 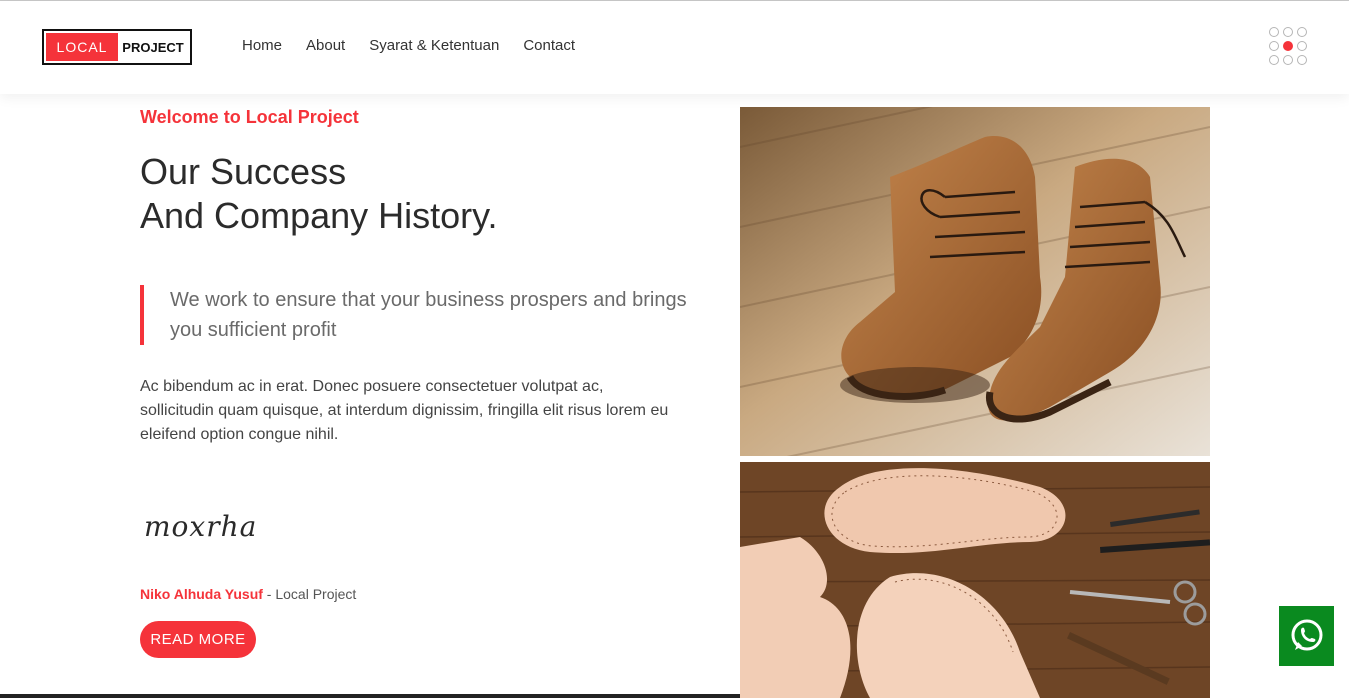 I want to click on title-line-1: Our Success, so click(x=243, y=171).